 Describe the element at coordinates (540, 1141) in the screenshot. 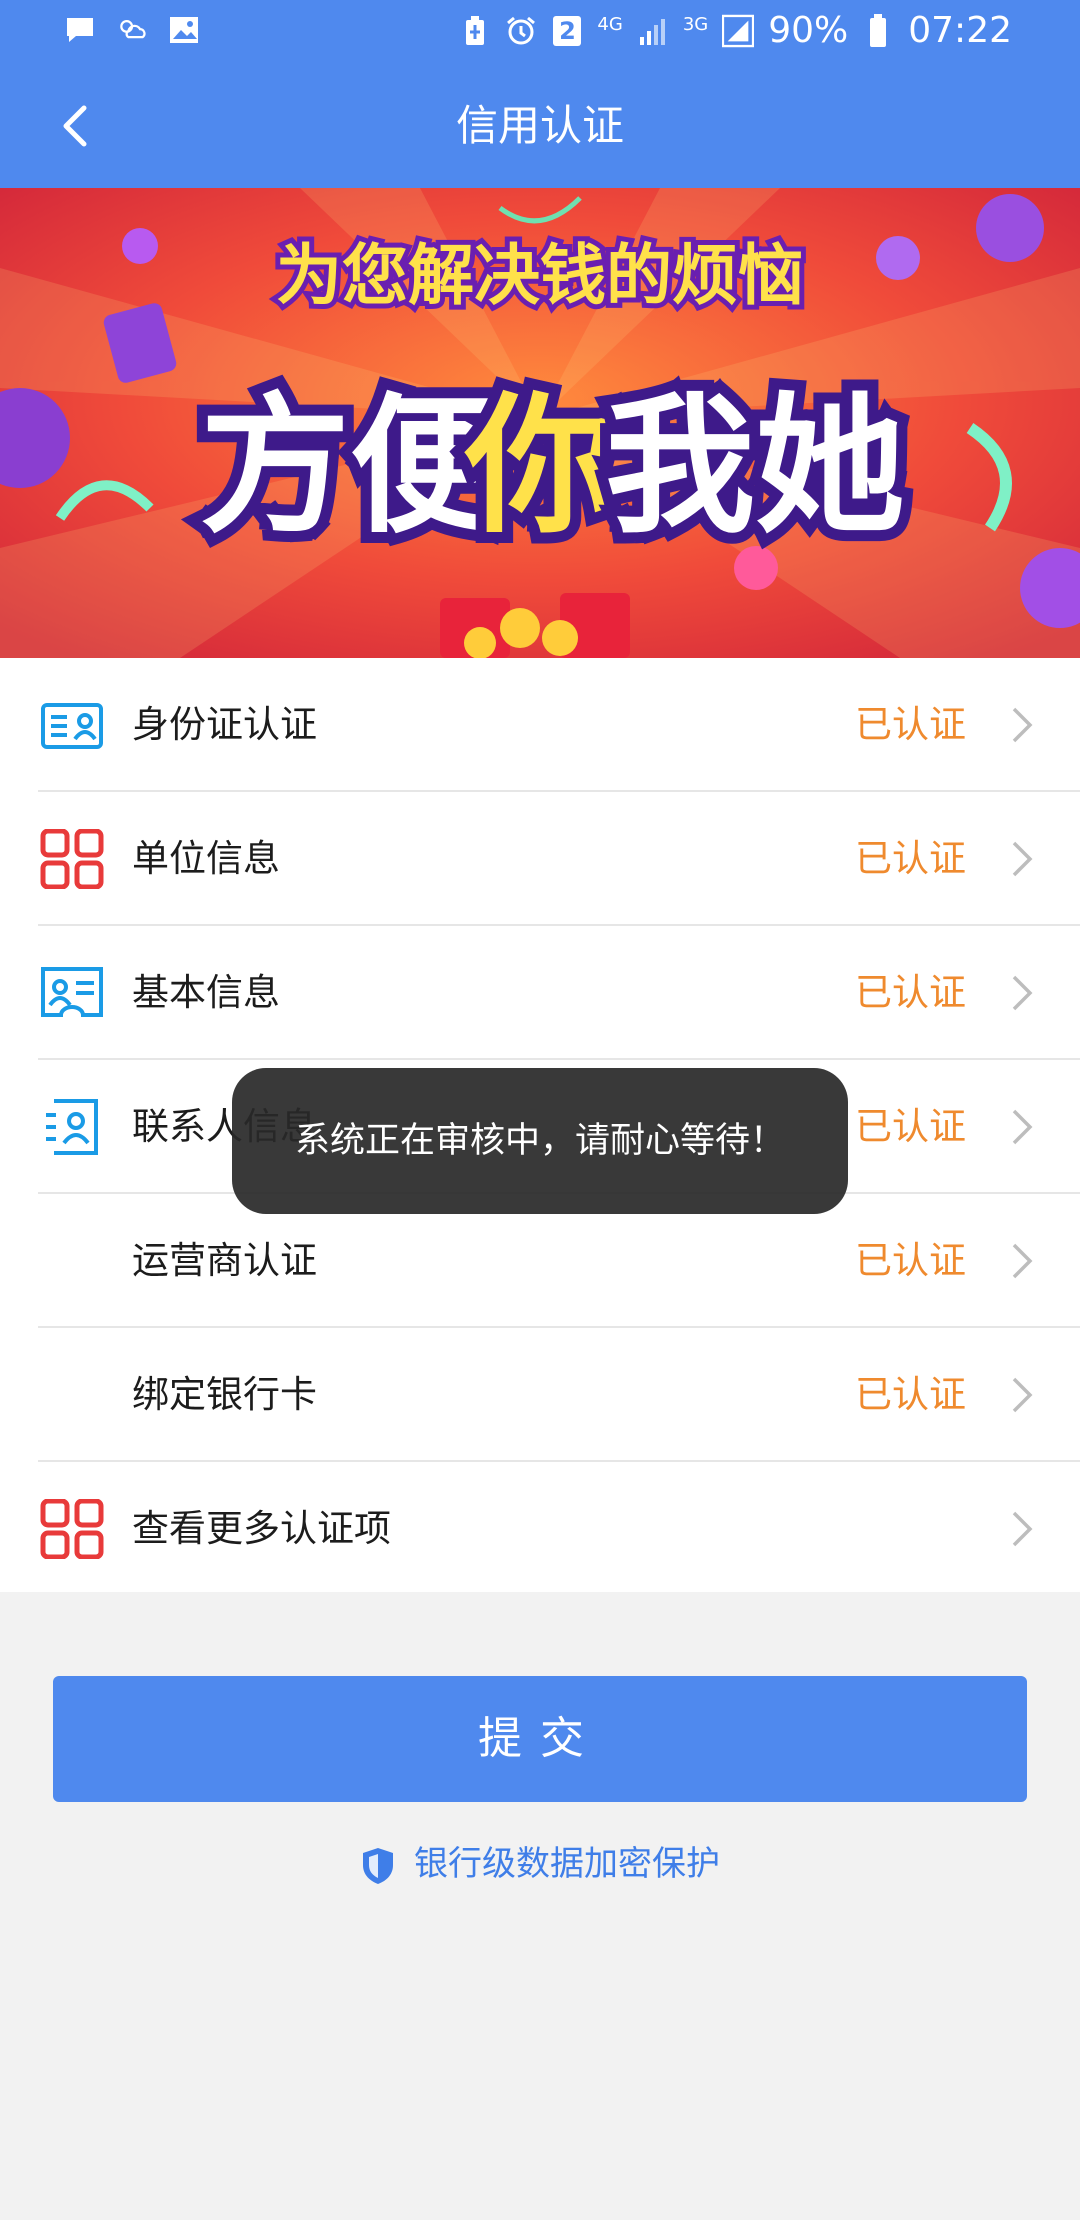

I see `toast-message: 系统正在审核中，请耐心等待！` at that location.